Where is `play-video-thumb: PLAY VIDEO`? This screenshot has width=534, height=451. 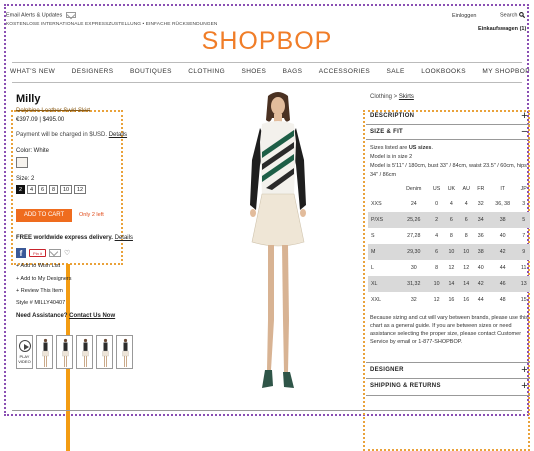
play-video-thumb: PLAY VIDEO is located at coordinates (24, 352).